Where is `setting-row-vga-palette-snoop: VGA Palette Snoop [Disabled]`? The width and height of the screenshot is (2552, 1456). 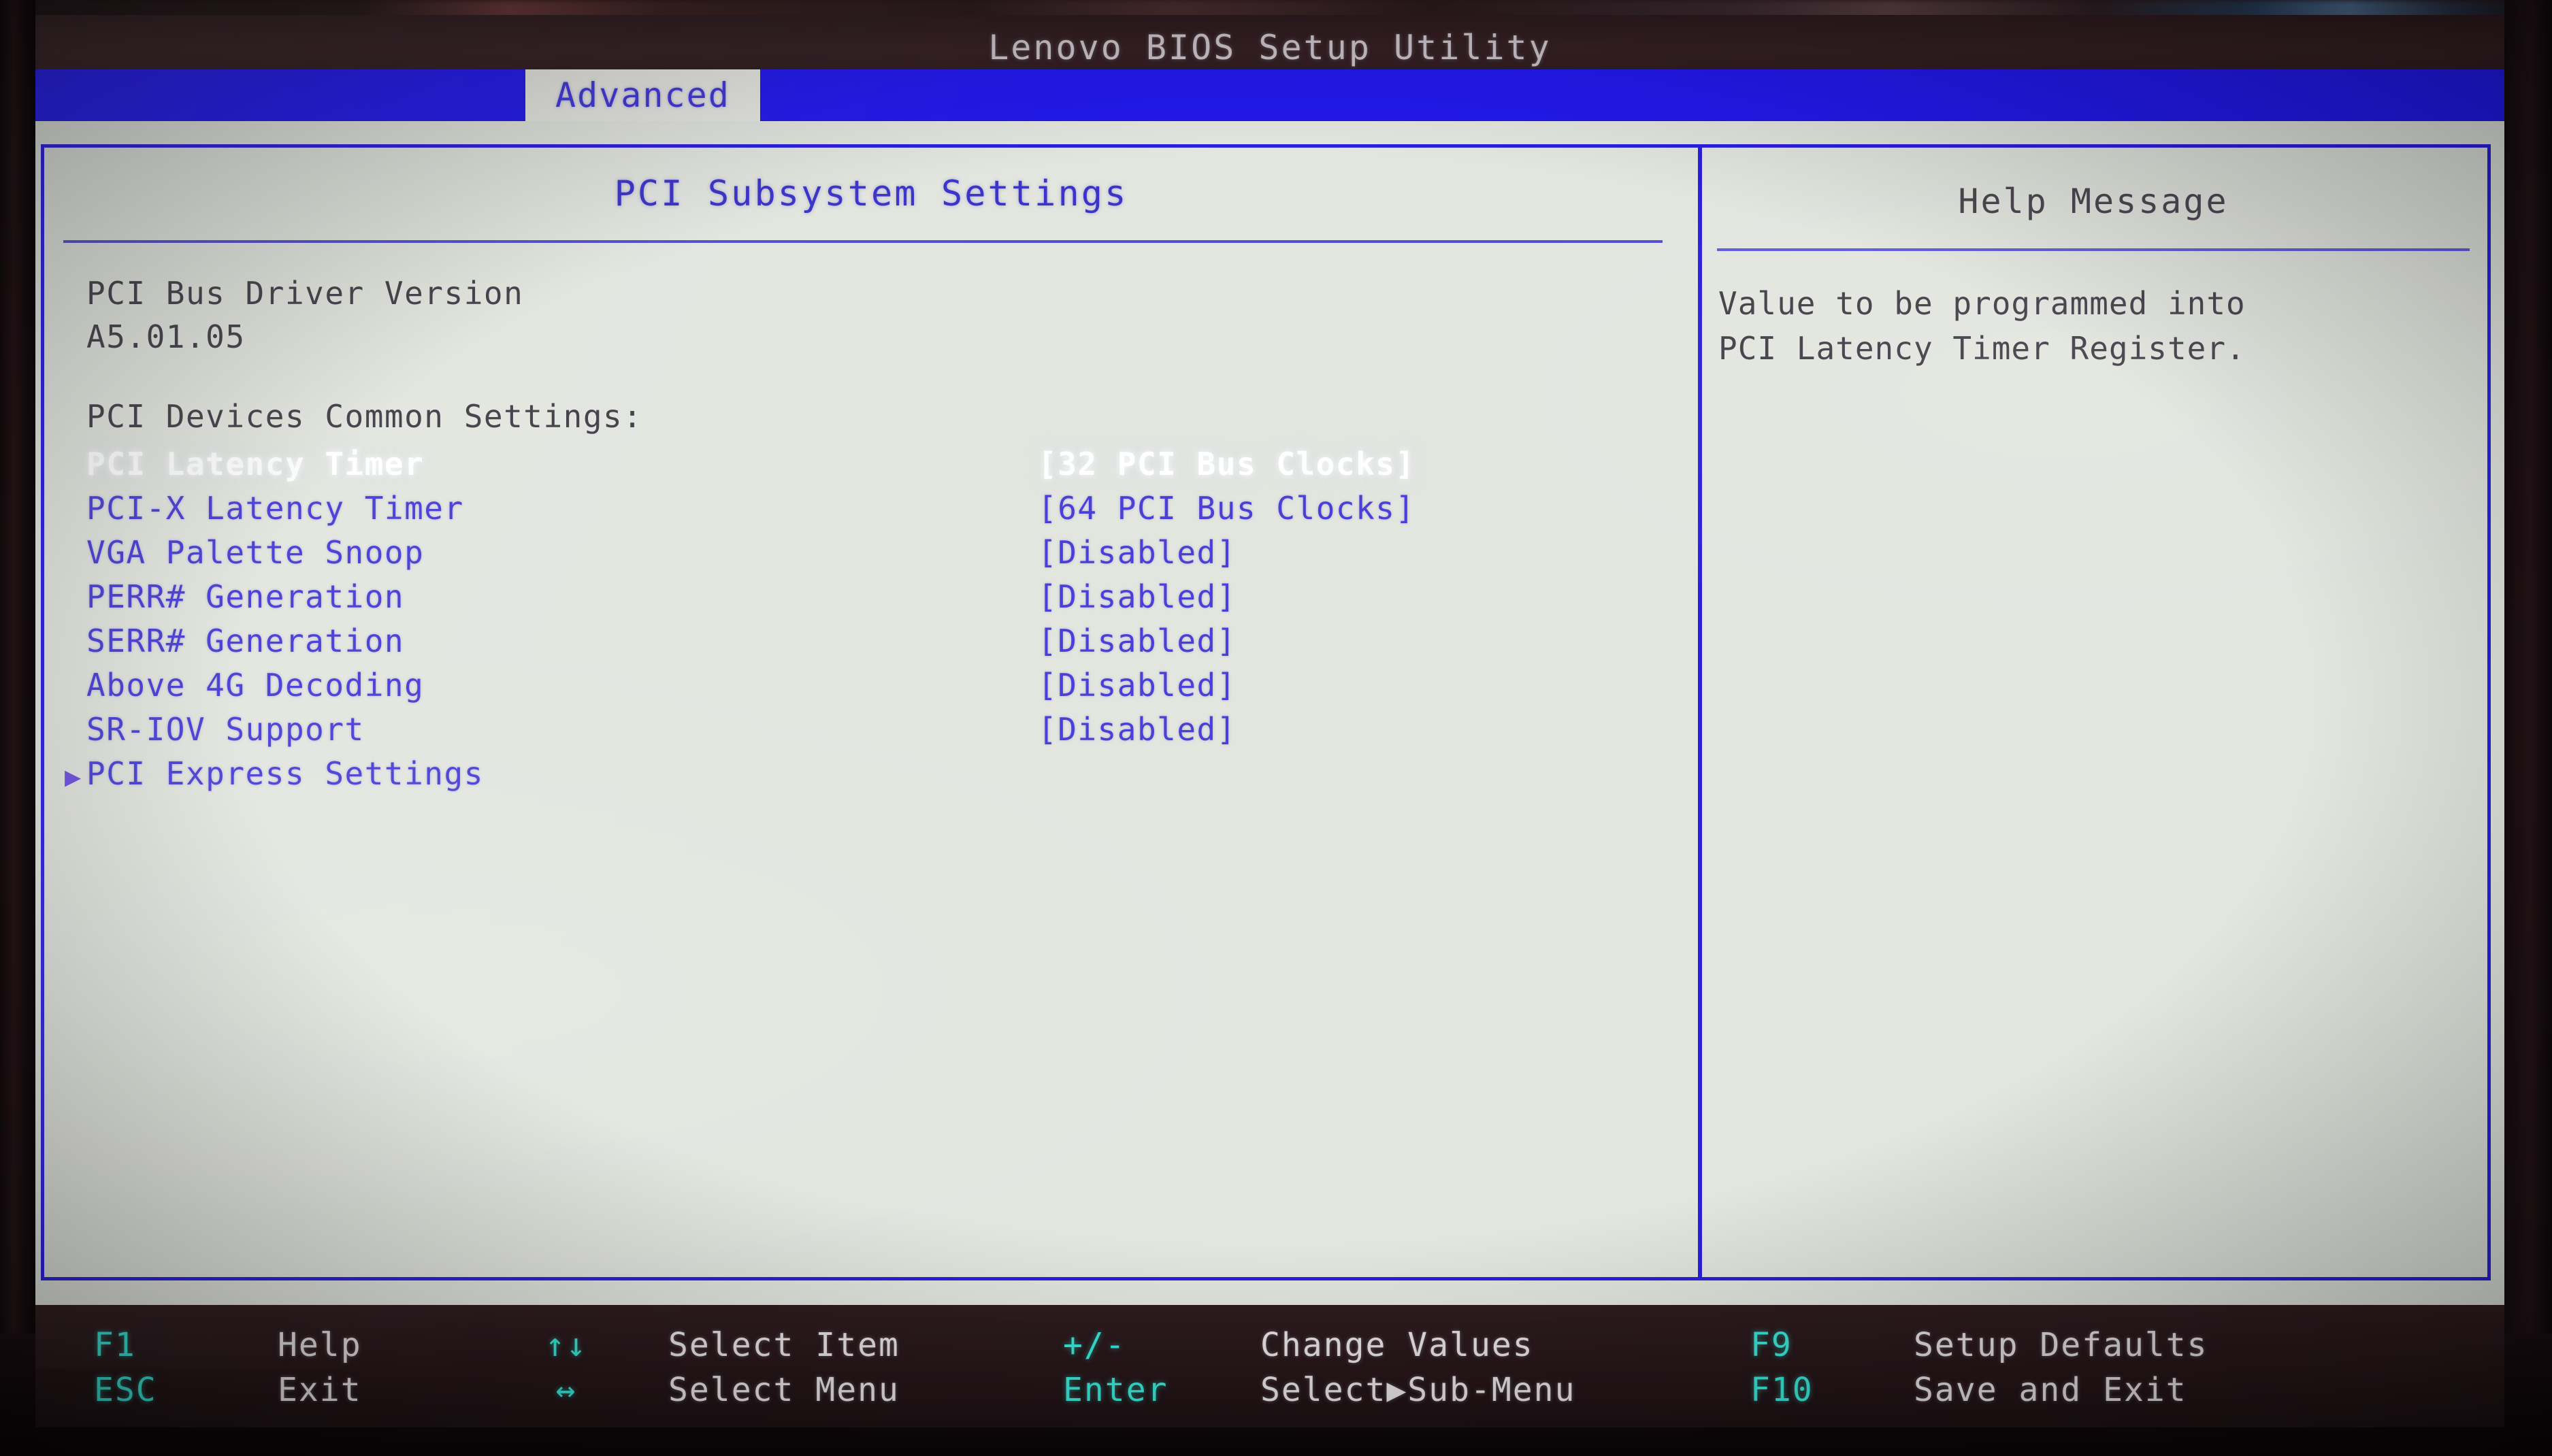
setting-row-vga-palette-snoop: VGA Palette Snoop [Disabled] is located at coordinates (871, 555).